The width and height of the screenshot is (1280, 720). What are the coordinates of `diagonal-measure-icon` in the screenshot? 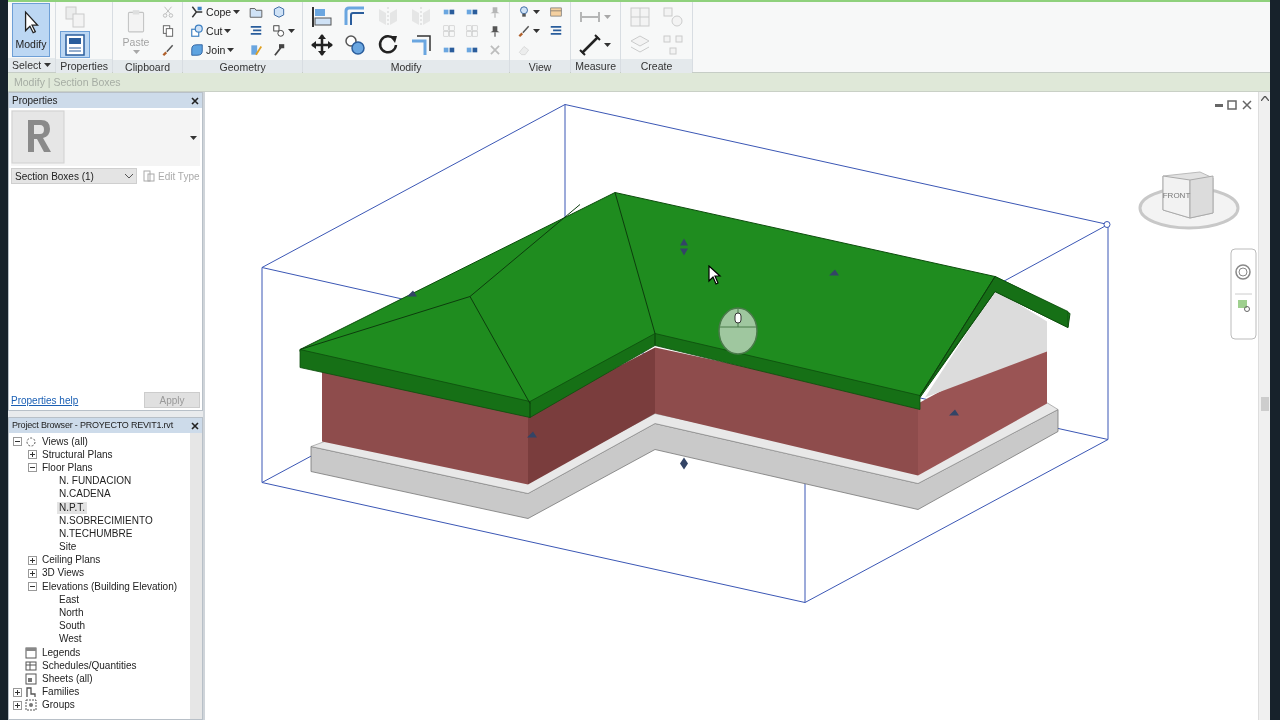 It's located at (590, 44).